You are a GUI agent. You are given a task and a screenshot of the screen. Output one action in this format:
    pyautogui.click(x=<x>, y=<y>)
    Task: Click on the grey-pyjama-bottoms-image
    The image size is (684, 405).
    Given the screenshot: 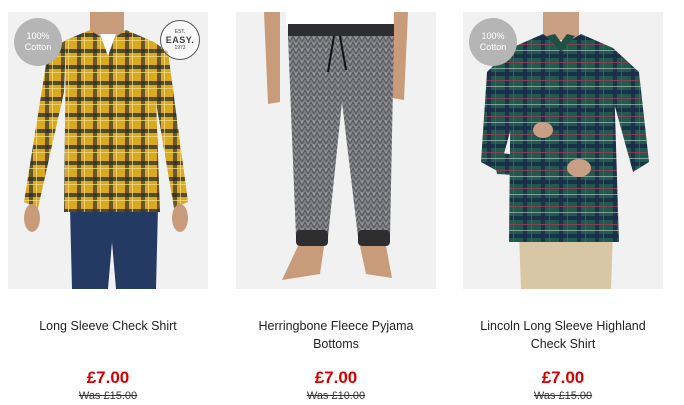 What is the action you would take?
    pyautogui.click(x=336, y=146)
    